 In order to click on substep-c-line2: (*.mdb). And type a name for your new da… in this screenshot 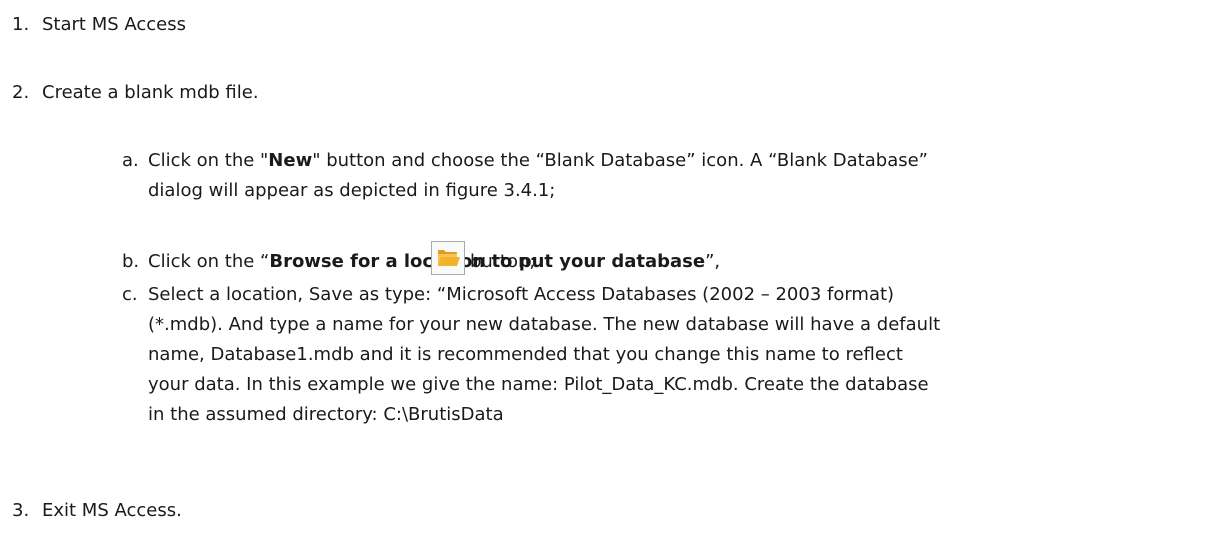, I will do `click(544, 324)`.